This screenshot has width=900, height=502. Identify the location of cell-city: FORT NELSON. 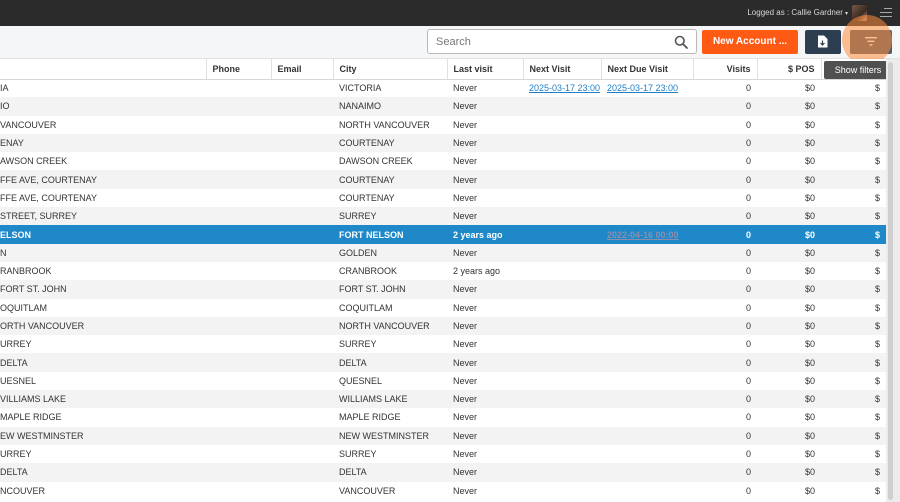
(390, 234).